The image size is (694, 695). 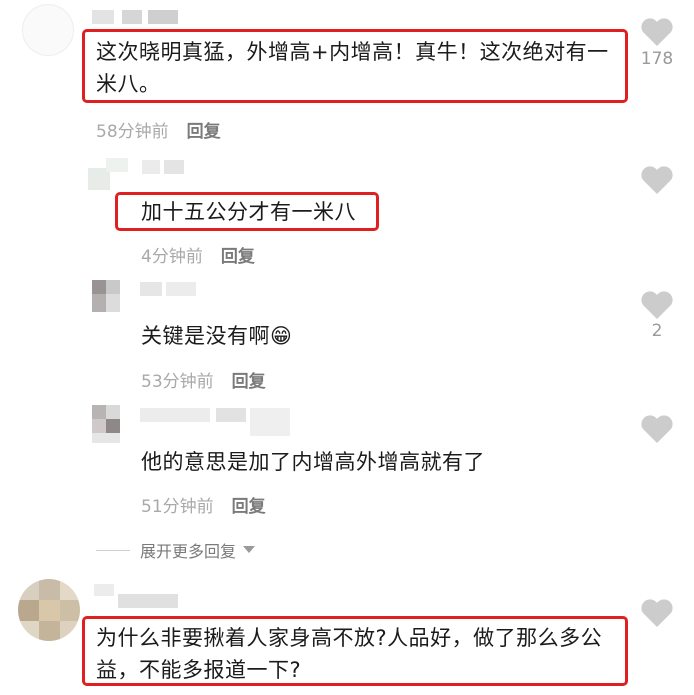 What do you see at coordinates (352, 68) in the screenshot?
I see `comment-text: 这次晓明真猛，外增高+内增高！真牛！这次绝对有一米八。` at bounding box center [352, 68].